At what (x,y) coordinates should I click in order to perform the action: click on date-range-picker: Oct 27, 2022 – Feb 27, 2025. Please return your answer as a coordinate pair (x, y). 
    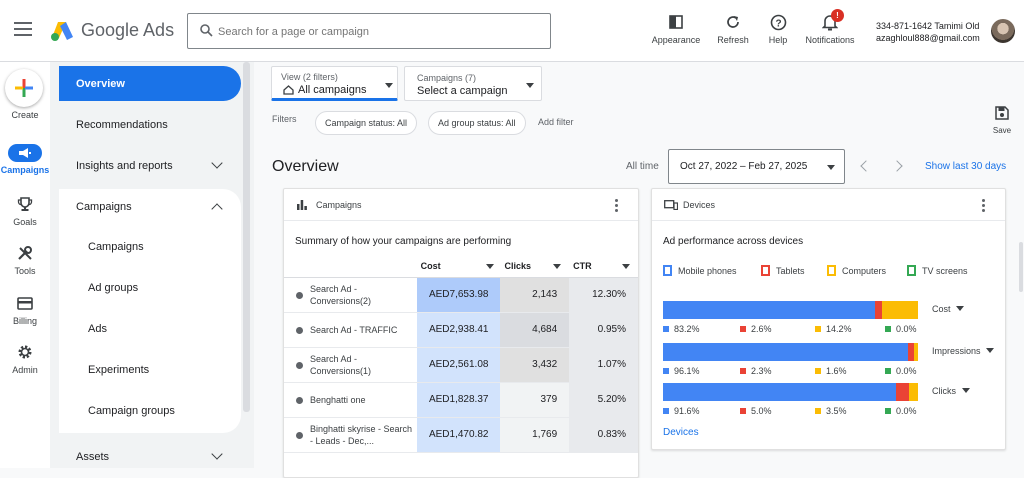
    Looking at the image, I should click on (756, 166).